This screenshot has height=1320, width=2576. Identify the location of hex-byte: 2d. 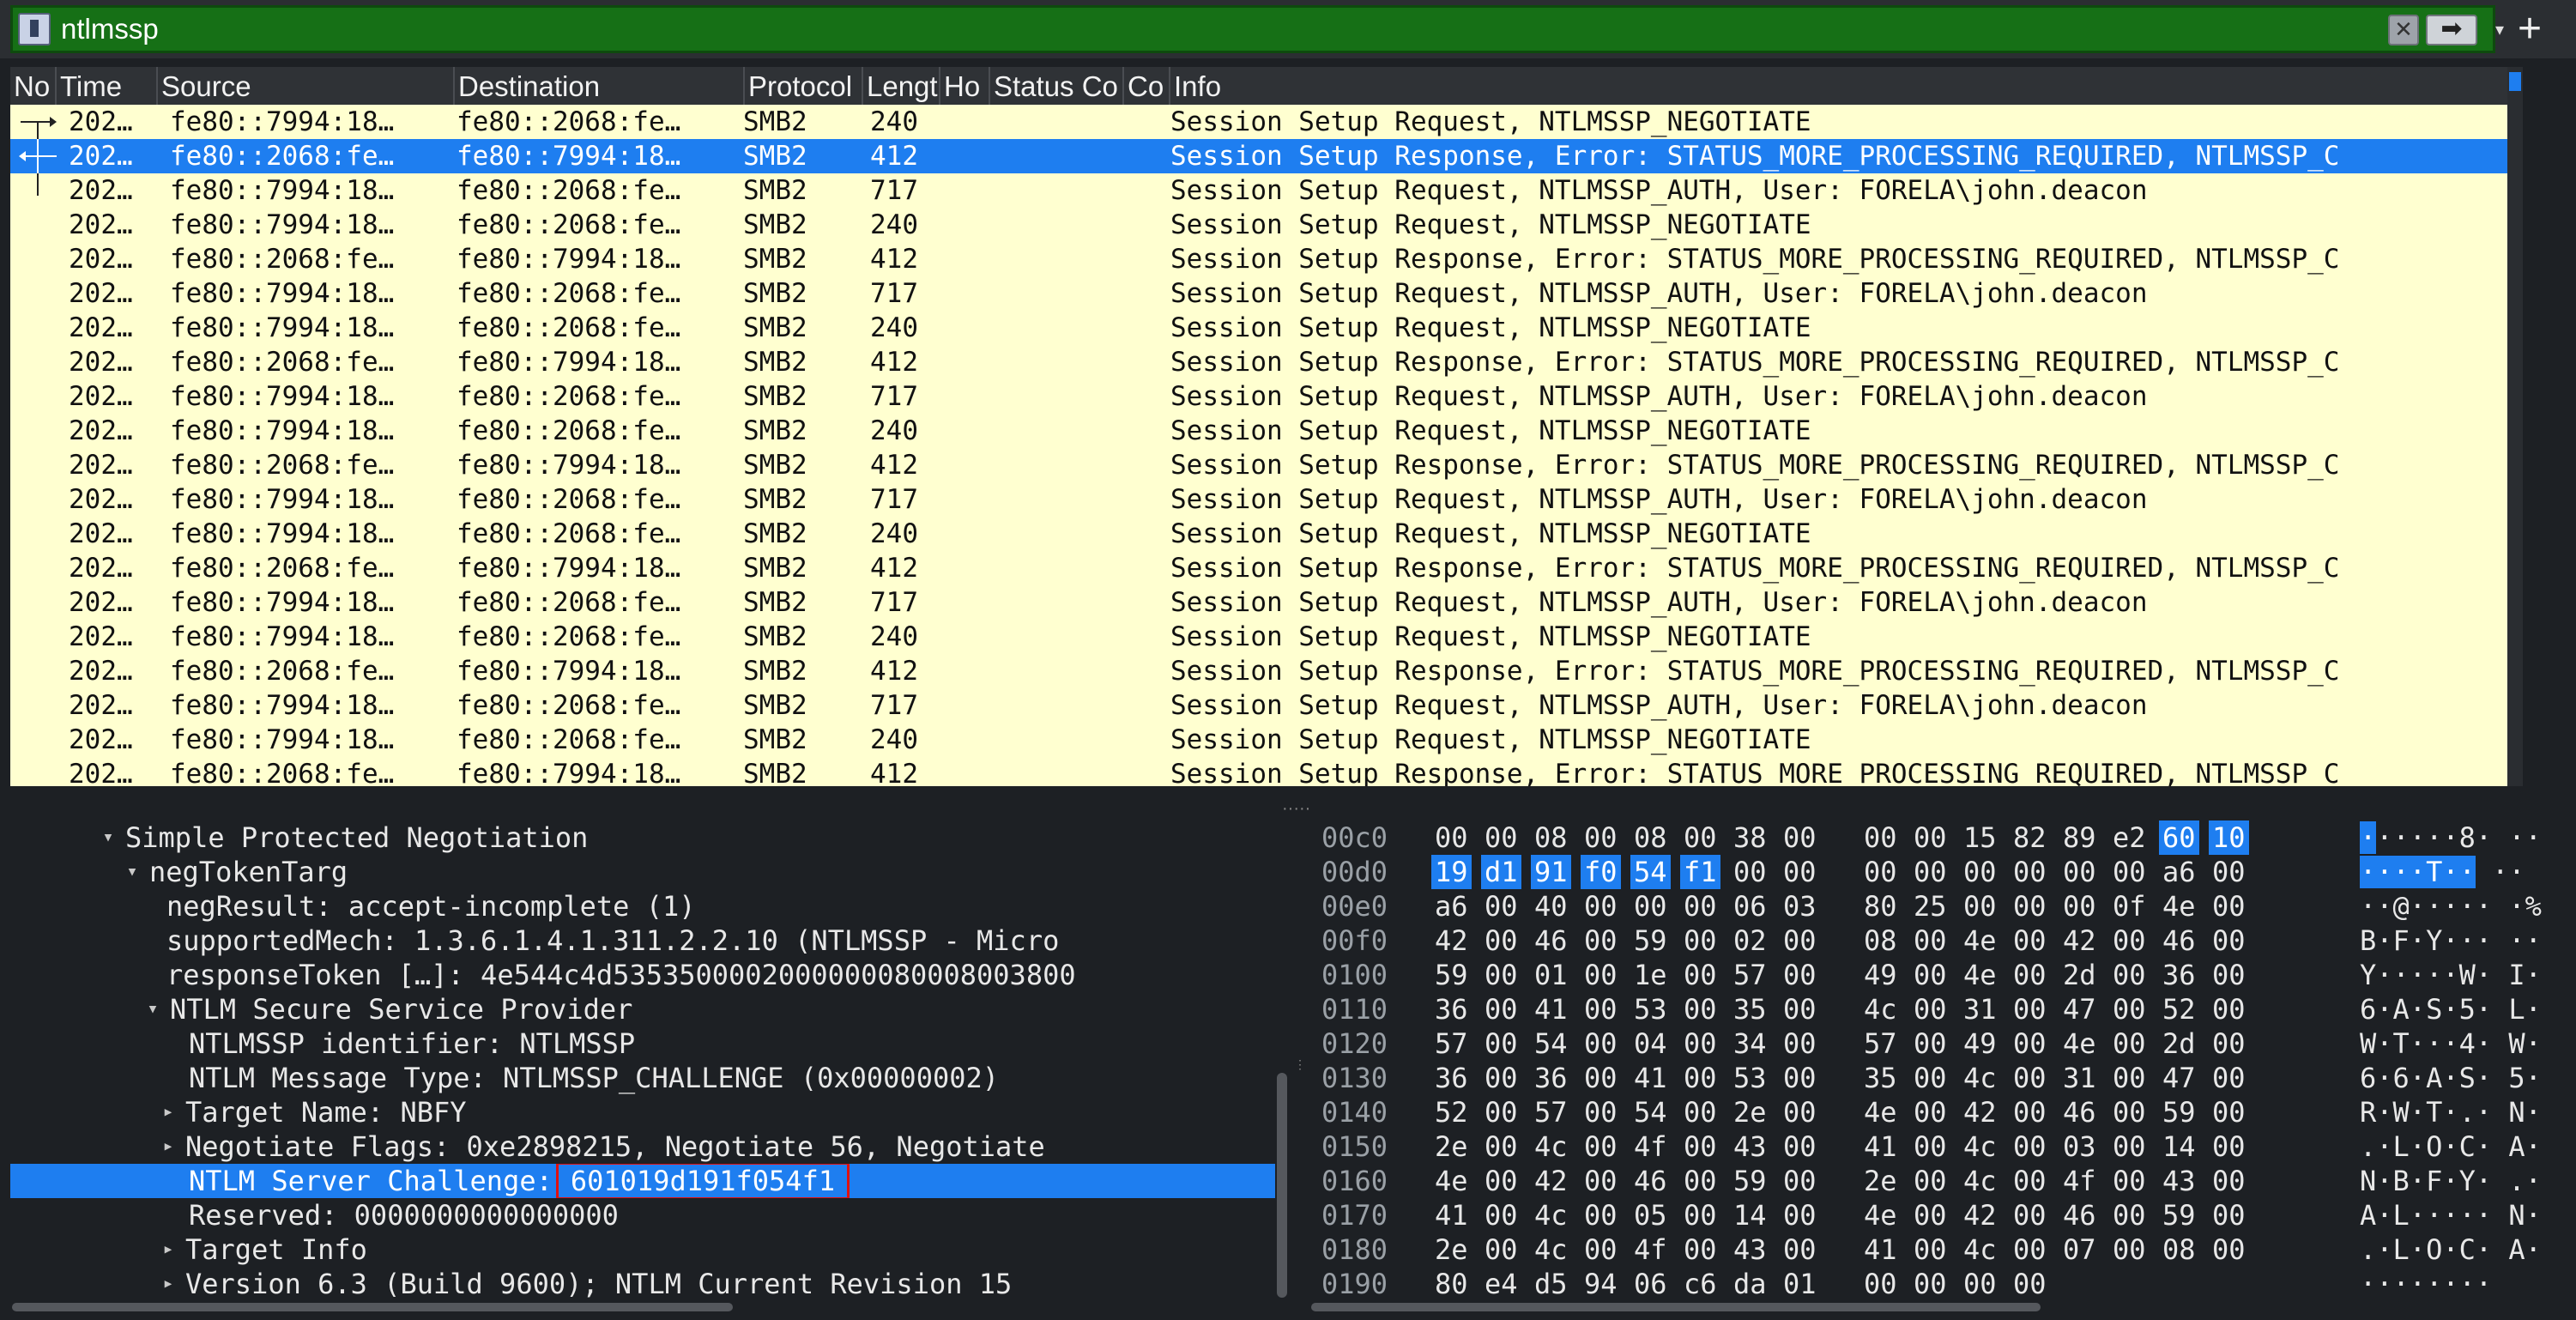
(2079, 975).